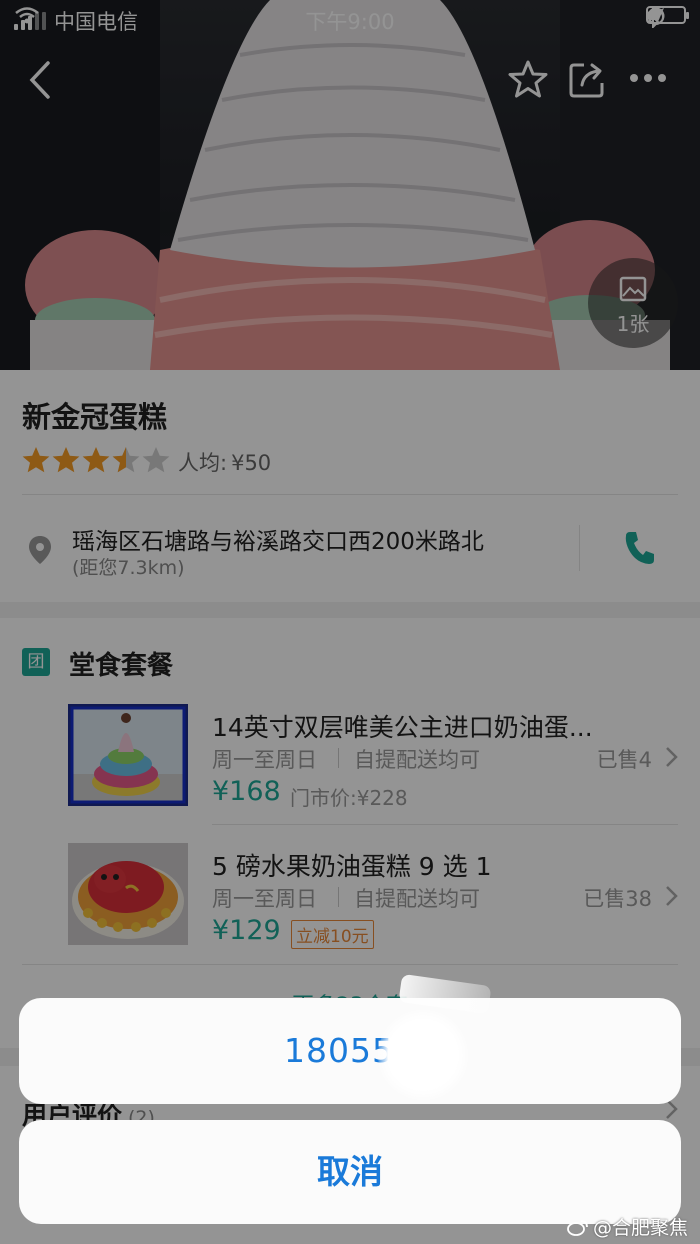 This screenshot has width=700, height=1244. Describe the element at coordinates (350, 1172) in the screenshot. I see `cancel-button: 取消` at that location.